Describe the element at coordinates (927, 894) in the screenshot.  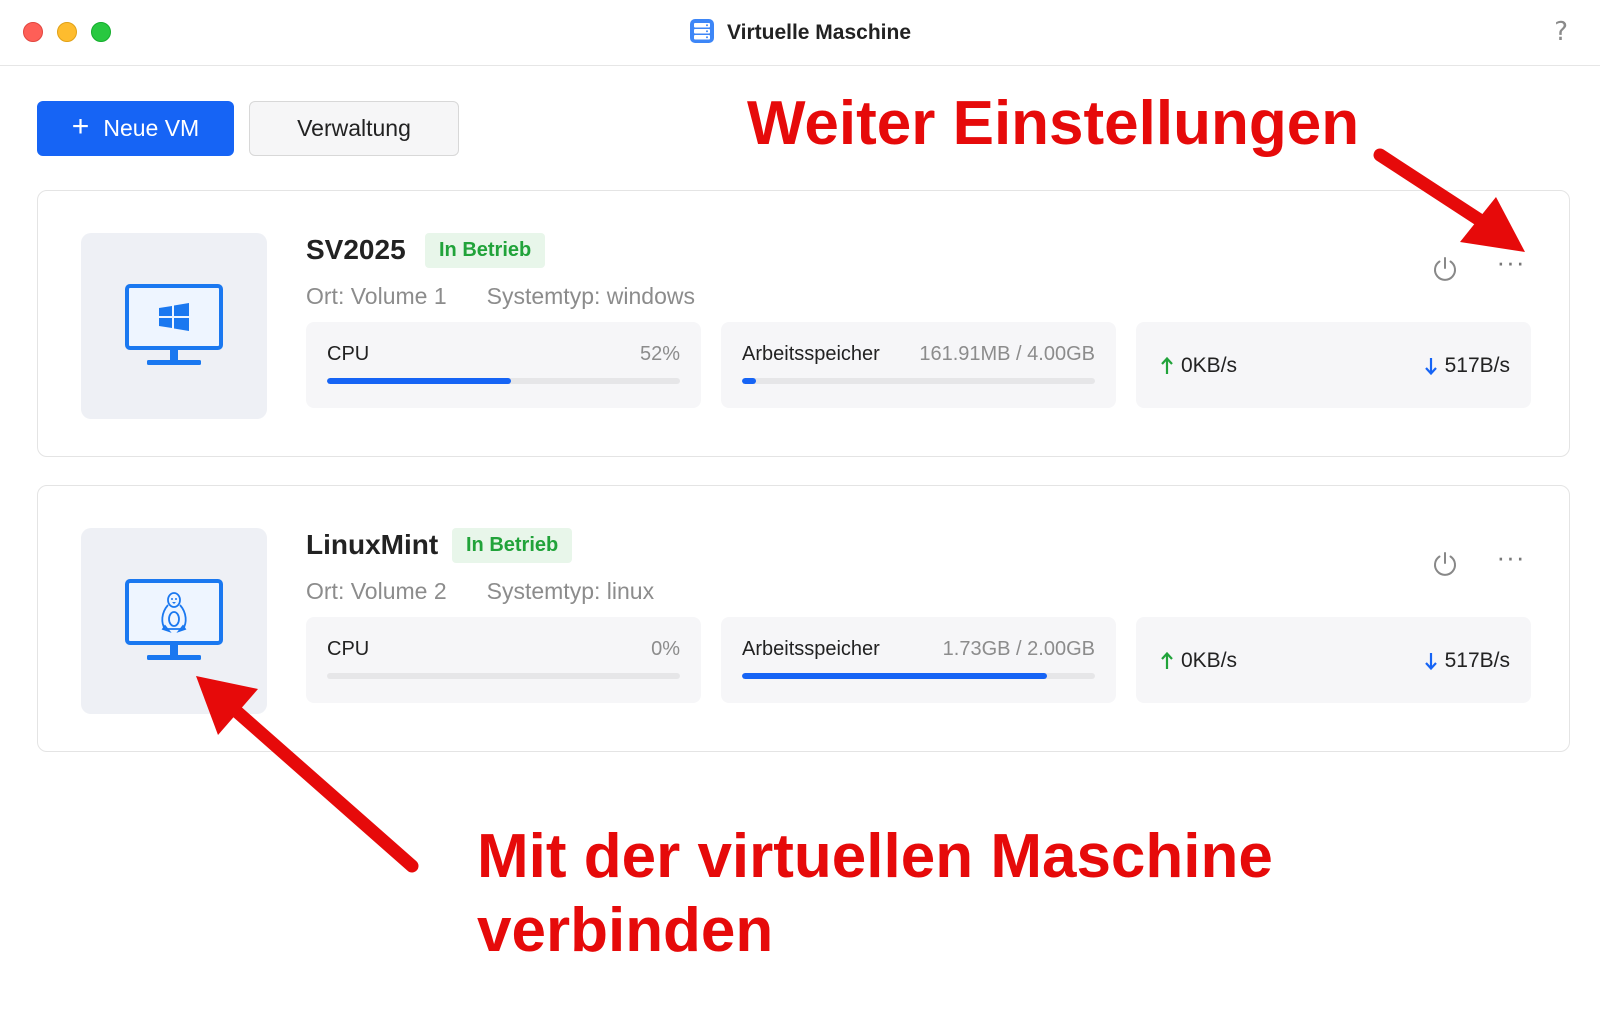
I see `annotation-connect: Mit der virtuellen Maschine verbinden` at that location.